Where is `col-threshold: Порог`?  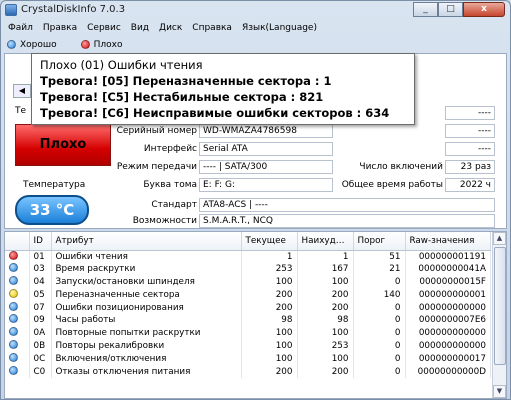 col-threshold: Порог is located at coordinates (379, 241).